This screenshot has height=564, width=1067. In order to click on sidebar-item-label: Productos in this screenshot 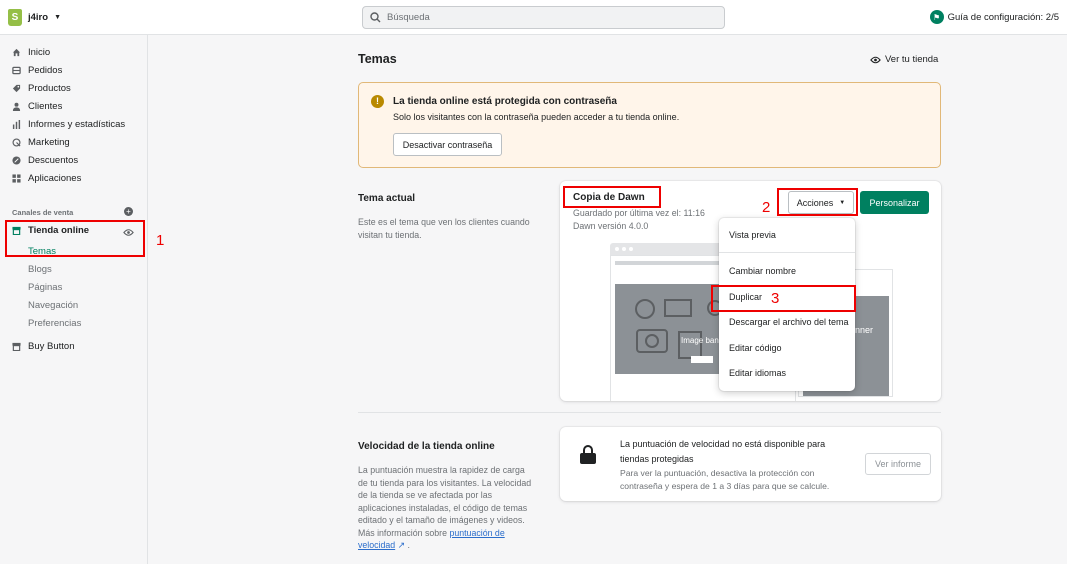, I will do `click(49, 88)`.